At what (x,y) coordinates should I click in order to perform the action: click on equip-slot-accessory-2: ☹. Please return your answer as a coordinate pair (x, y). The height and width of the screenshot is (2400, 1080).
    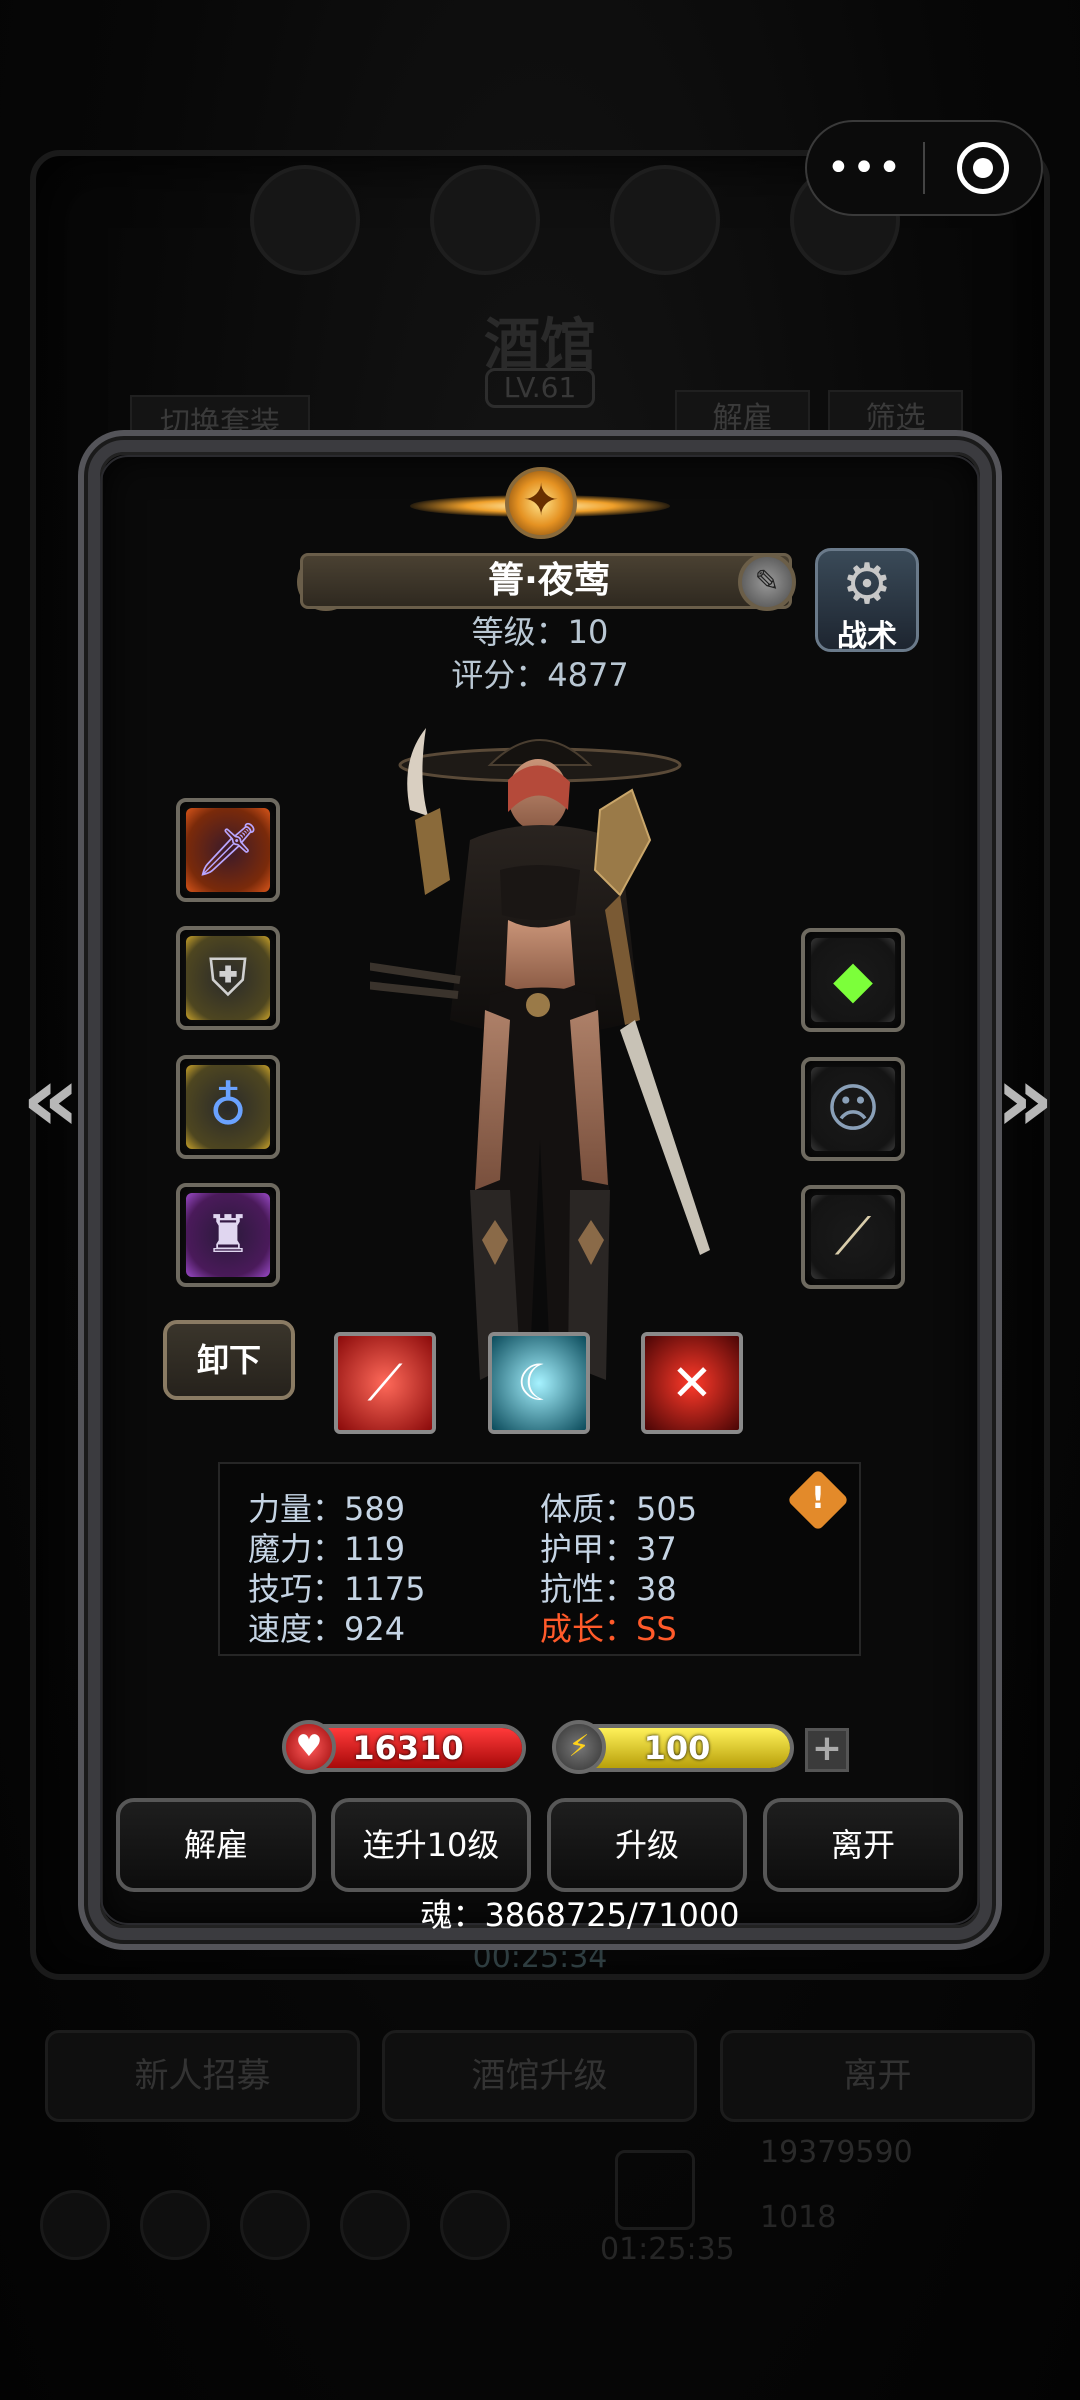
    Looking at the image, I should click on (853, 1109).